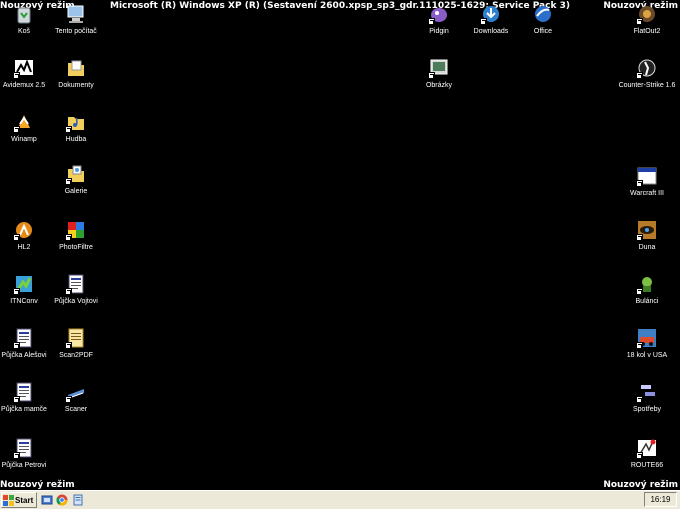 Image resolution: width=680 pixels, height=509 pixels. Describe the element at coordinates (646, 230) in the screenshot. I see `dune-icon` at that location.